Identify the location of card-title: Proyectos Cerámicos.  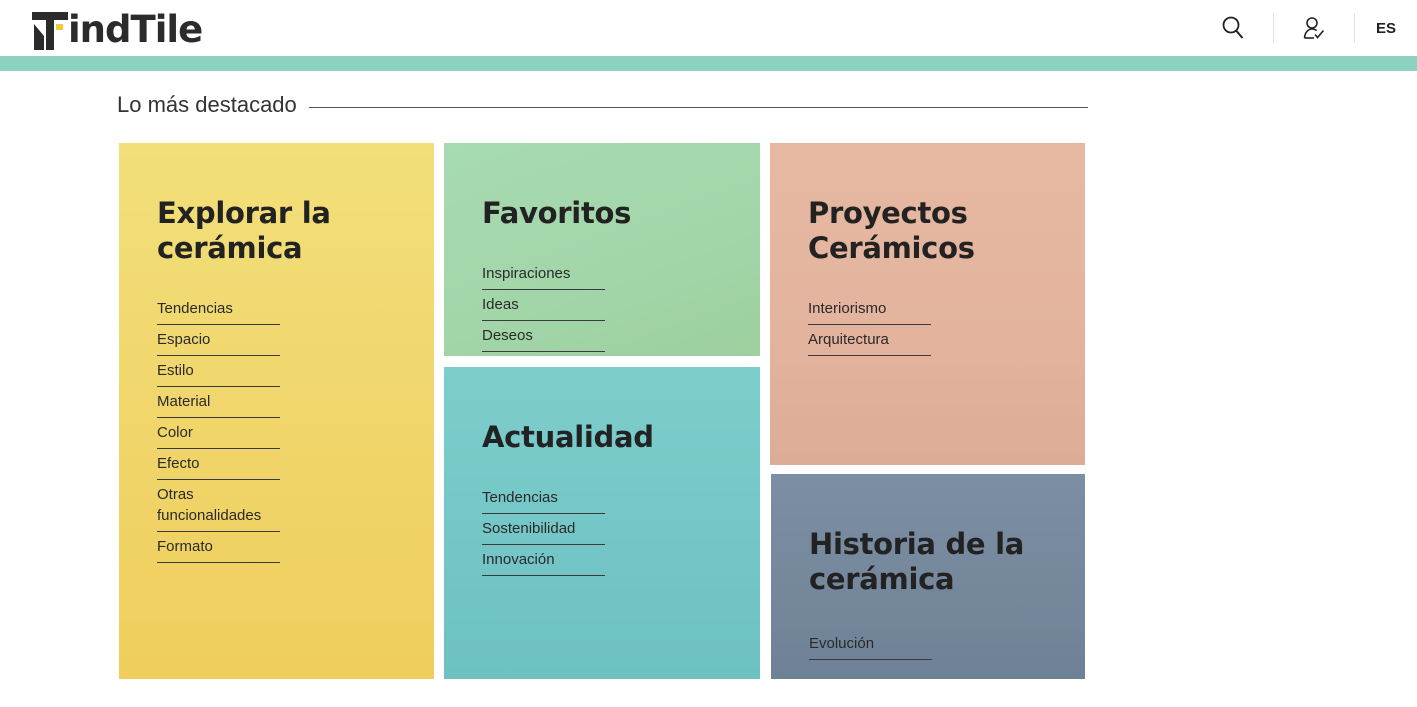
(946, 231).